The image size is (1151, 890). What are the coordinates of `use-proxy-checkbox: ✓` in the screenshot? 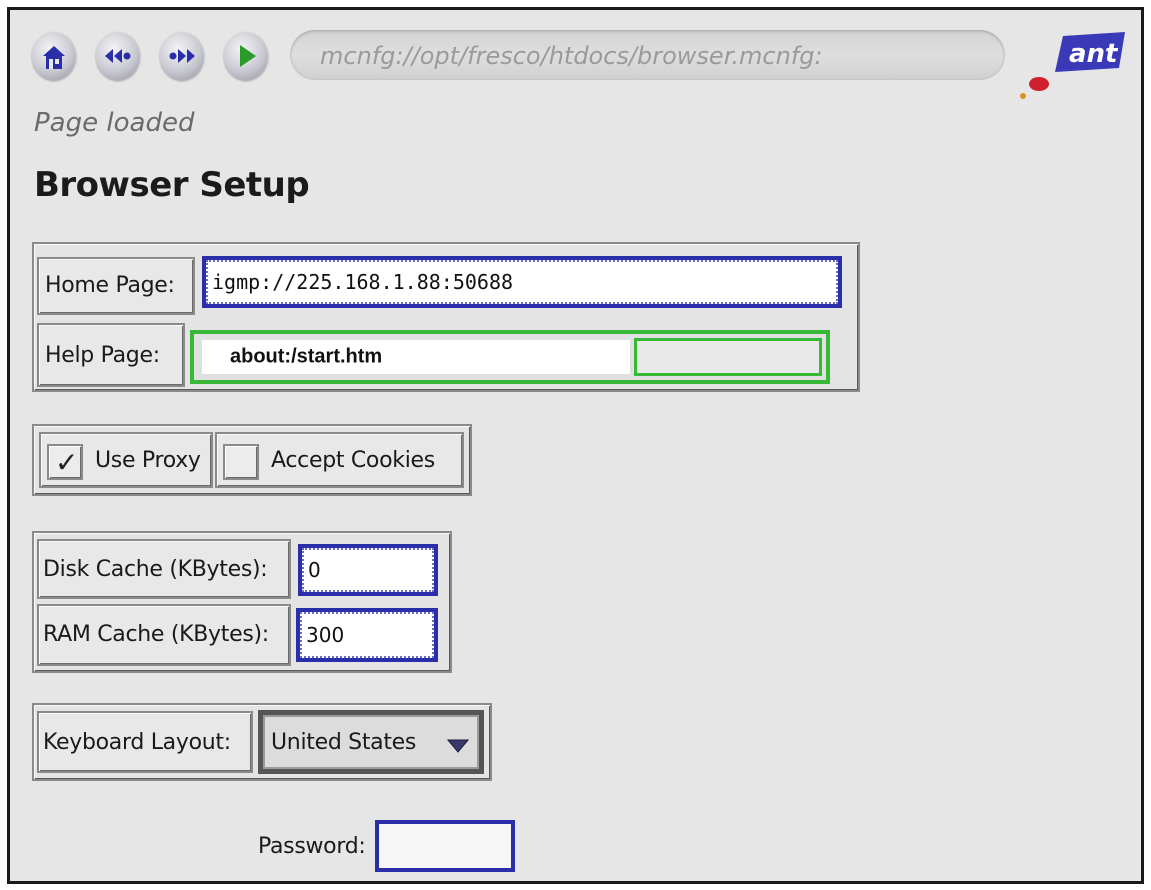 It's located at (65, 462).